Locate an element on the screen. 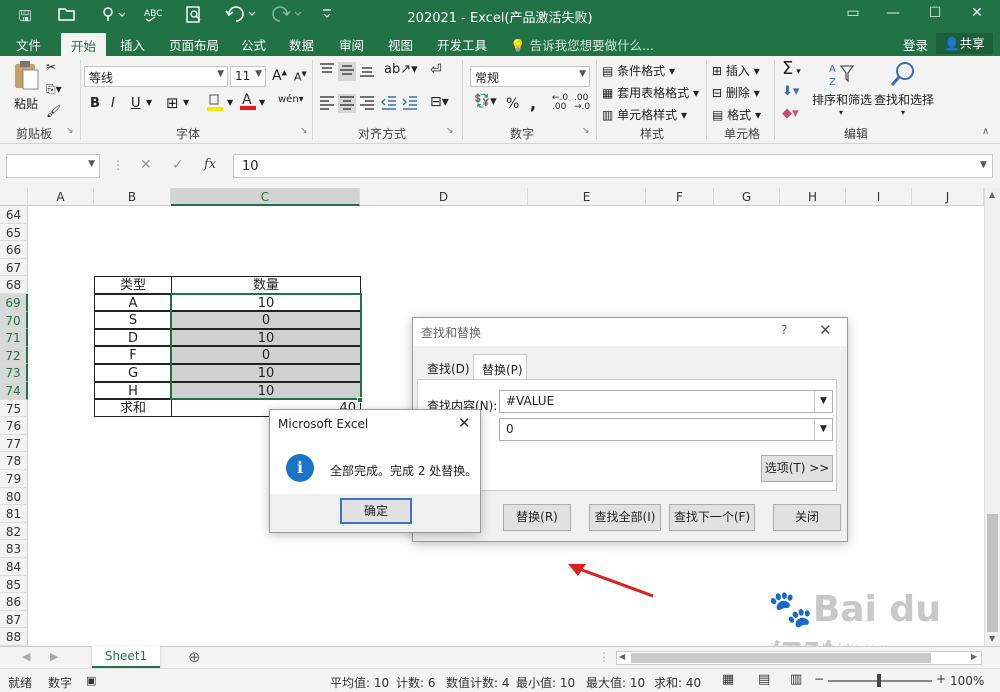 This screenshot has width=1000, height=692. row-header: 65 is located at coordinates (14, 232).